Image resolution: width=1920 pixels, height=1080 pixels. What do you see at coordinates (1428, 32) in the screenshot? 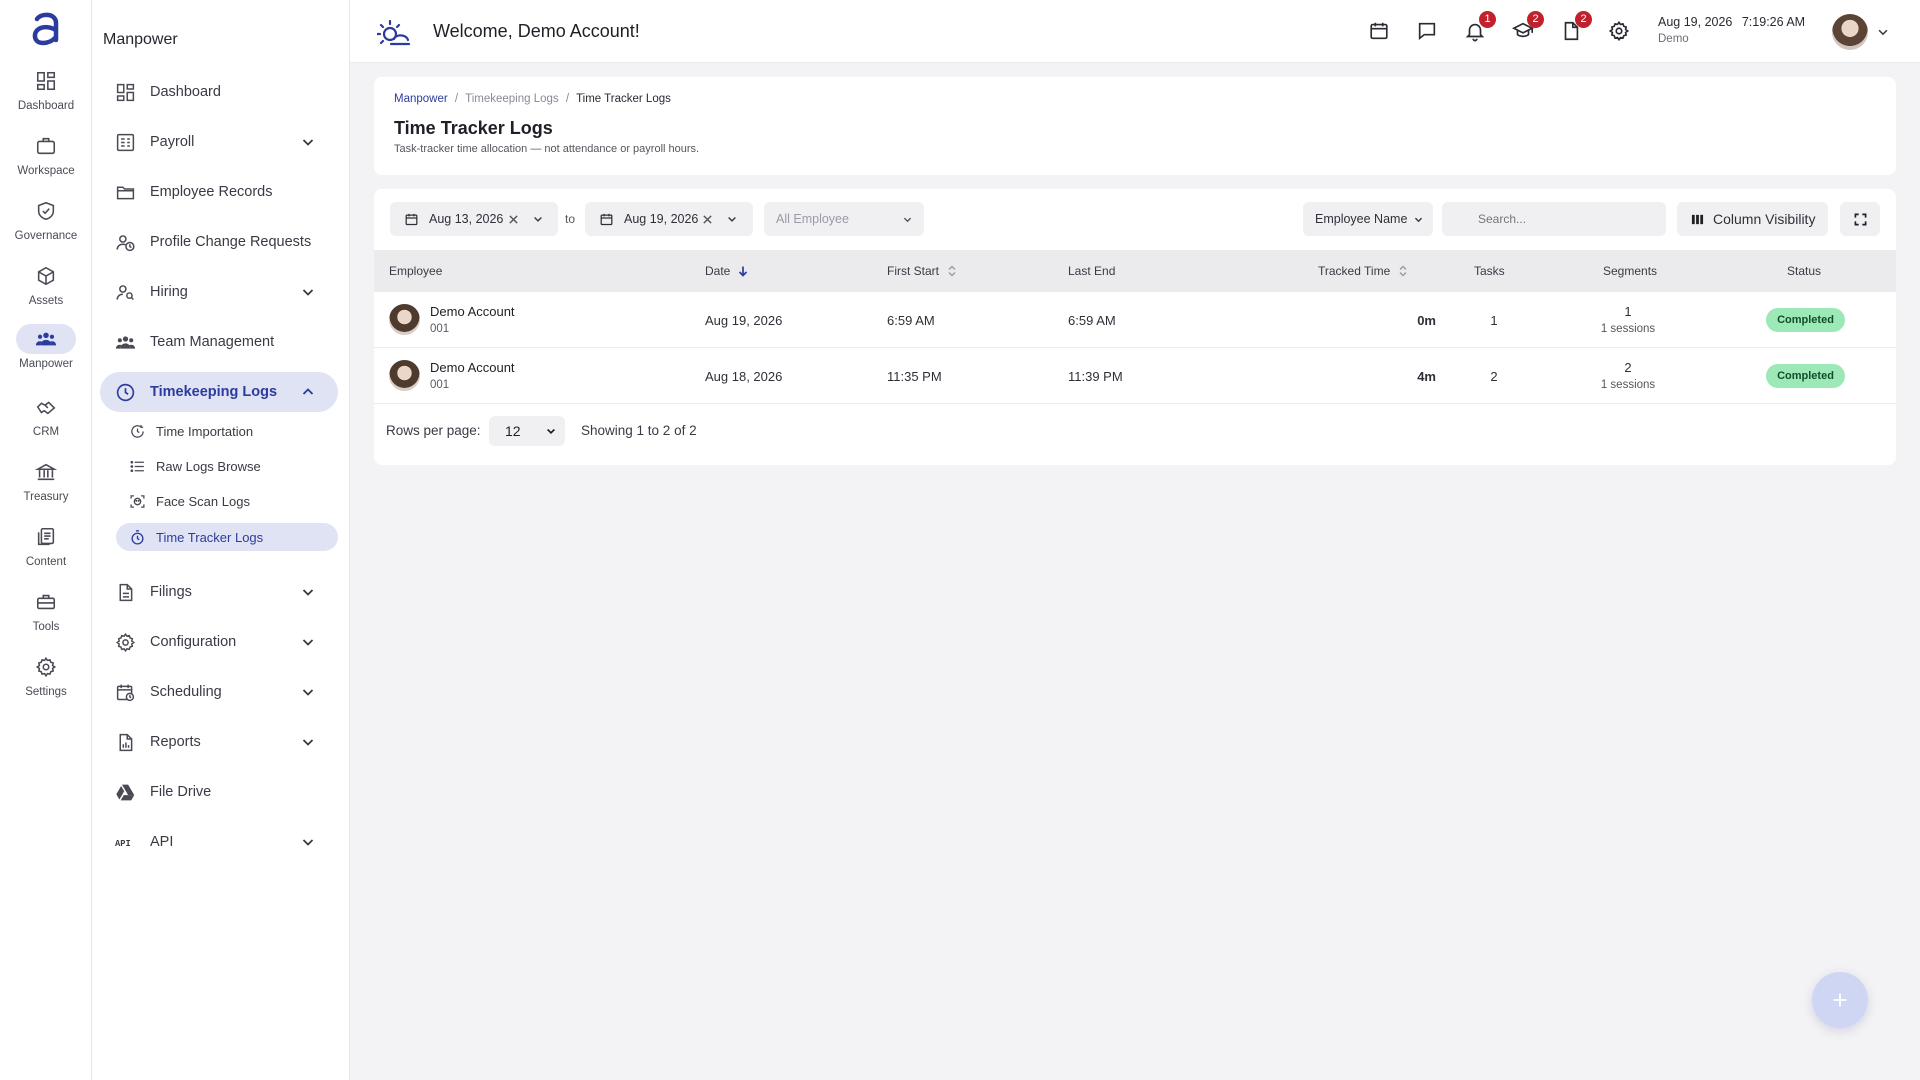
I see `messages-button` at bounding box center [1428, 32].